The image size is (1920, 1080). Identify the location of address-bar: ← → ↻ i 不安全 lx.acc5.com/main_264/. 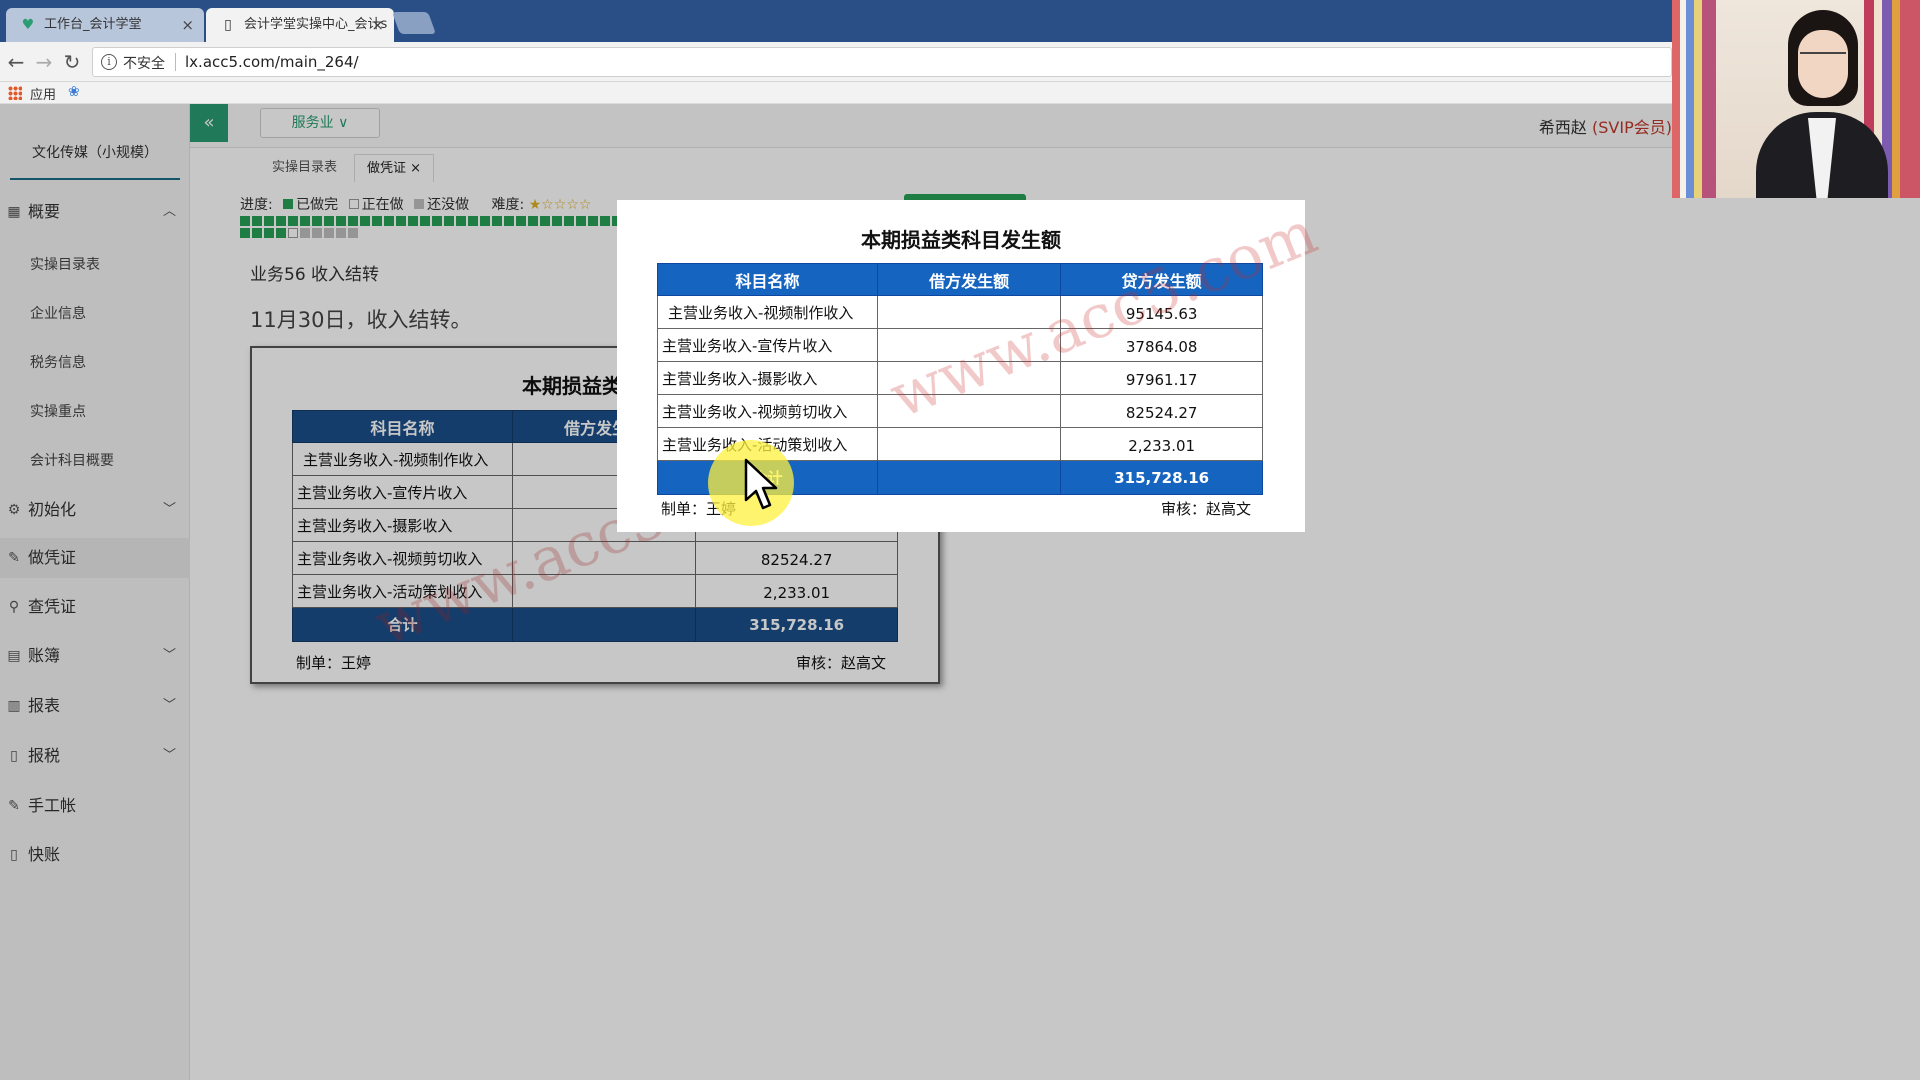
(960, 62).